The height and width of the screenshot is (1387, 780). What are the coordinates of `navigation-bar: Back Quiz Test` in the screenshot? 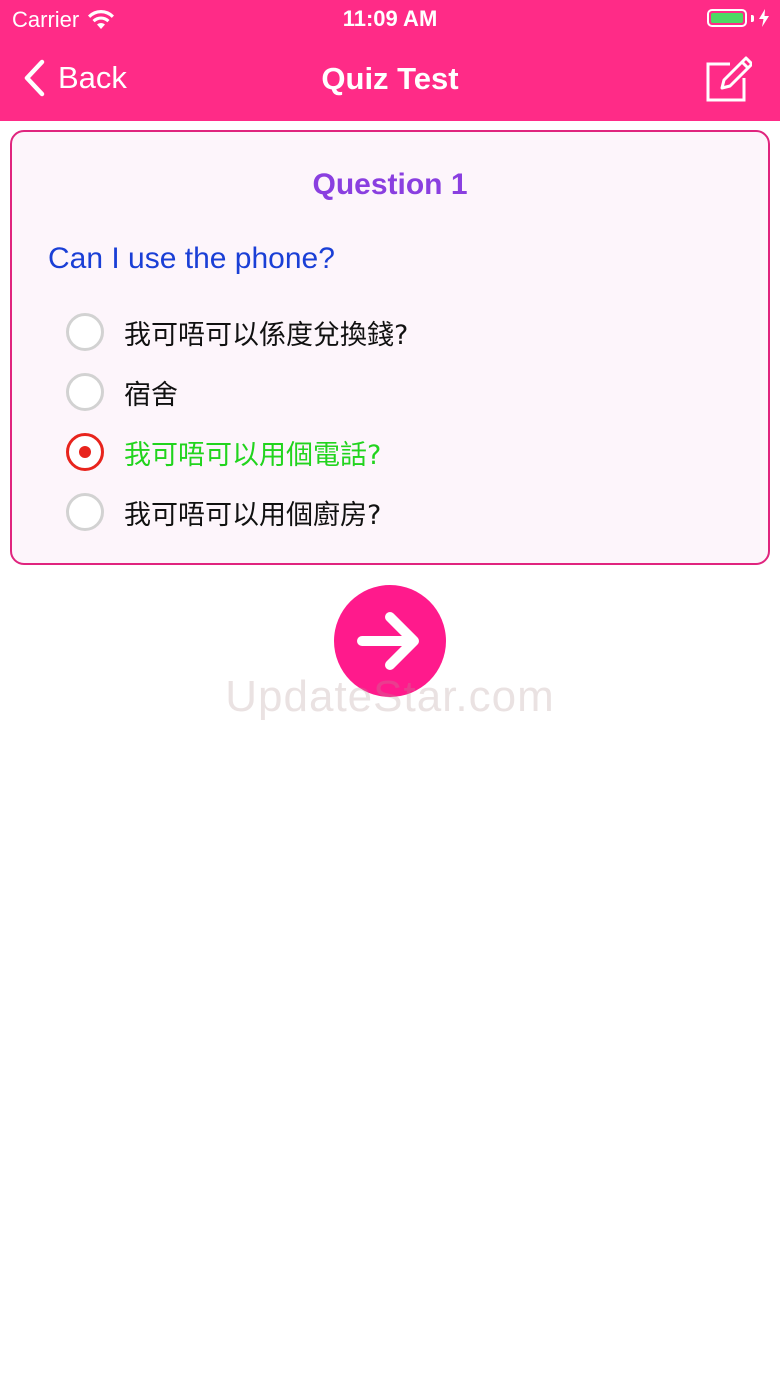 It's located at (390, 80).